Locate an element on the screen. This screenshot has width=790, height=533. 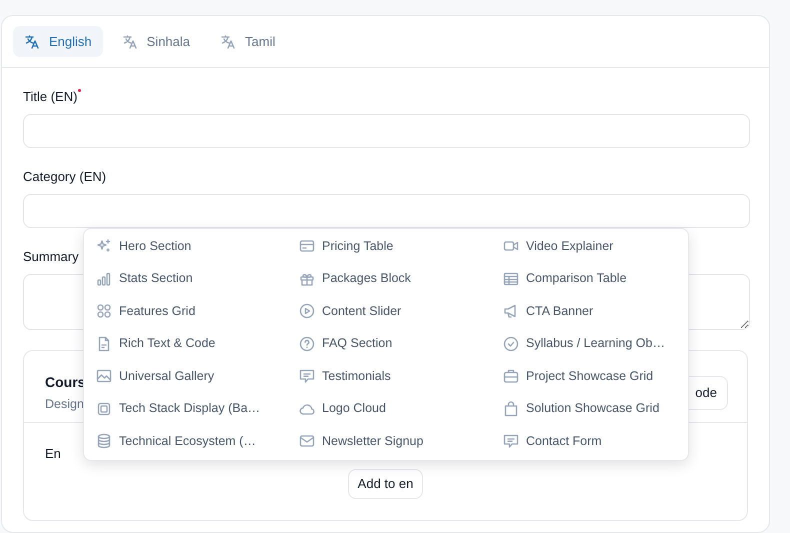
block-menu-item: CTA Banner is located at coordinates (590, 311).